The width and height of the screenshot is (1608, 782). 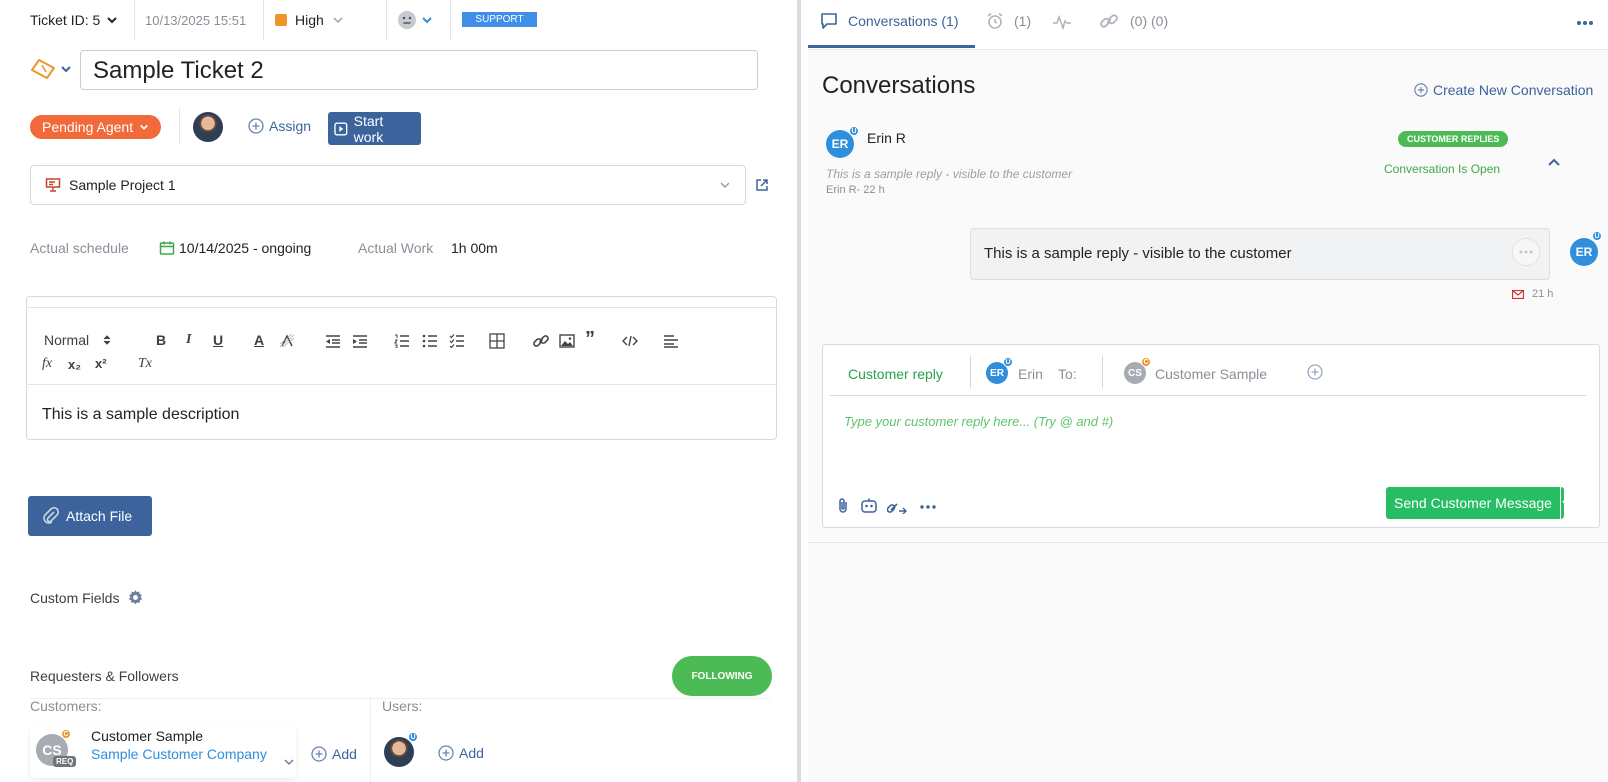 What do you see at coordinates (1518, 294) in the screenshot?
I see `email-icon` at bounding box center [1518, 294].